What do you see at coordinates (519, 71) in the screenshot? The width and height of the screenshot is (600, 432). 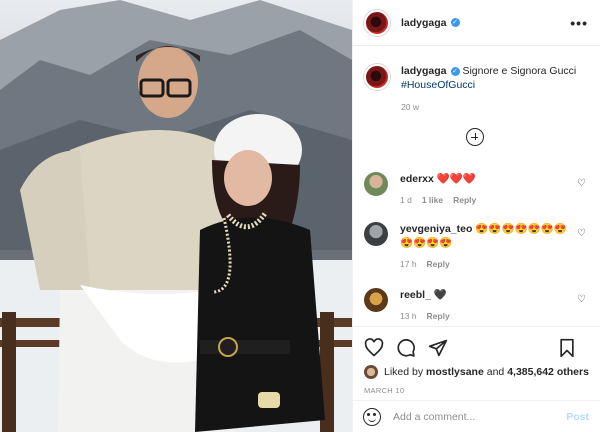 I see `caption-text: Signore e Signora Gucci` at bounding box center [519, 71].